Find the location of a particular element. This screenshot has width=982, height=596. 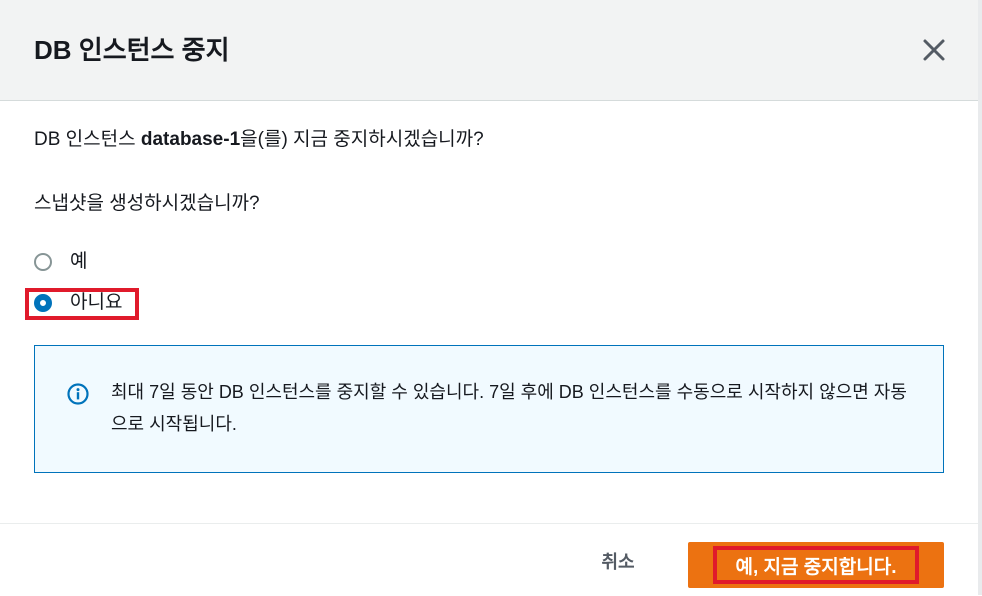

stop-confirmation-question: DB 인스턴스 database-1을(를) 지금 중지하시겠습니까? is located at coordinates (259, 140).